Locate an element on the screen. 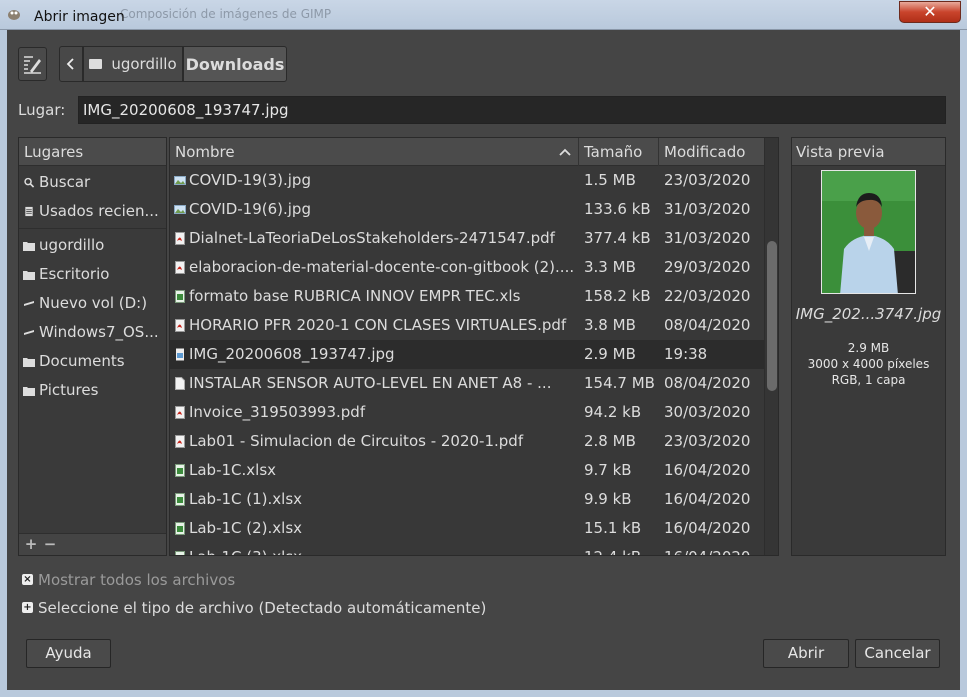 The height and width of the screenshot is (697, 967). pencil-icon is located at coordinates (32, 65).